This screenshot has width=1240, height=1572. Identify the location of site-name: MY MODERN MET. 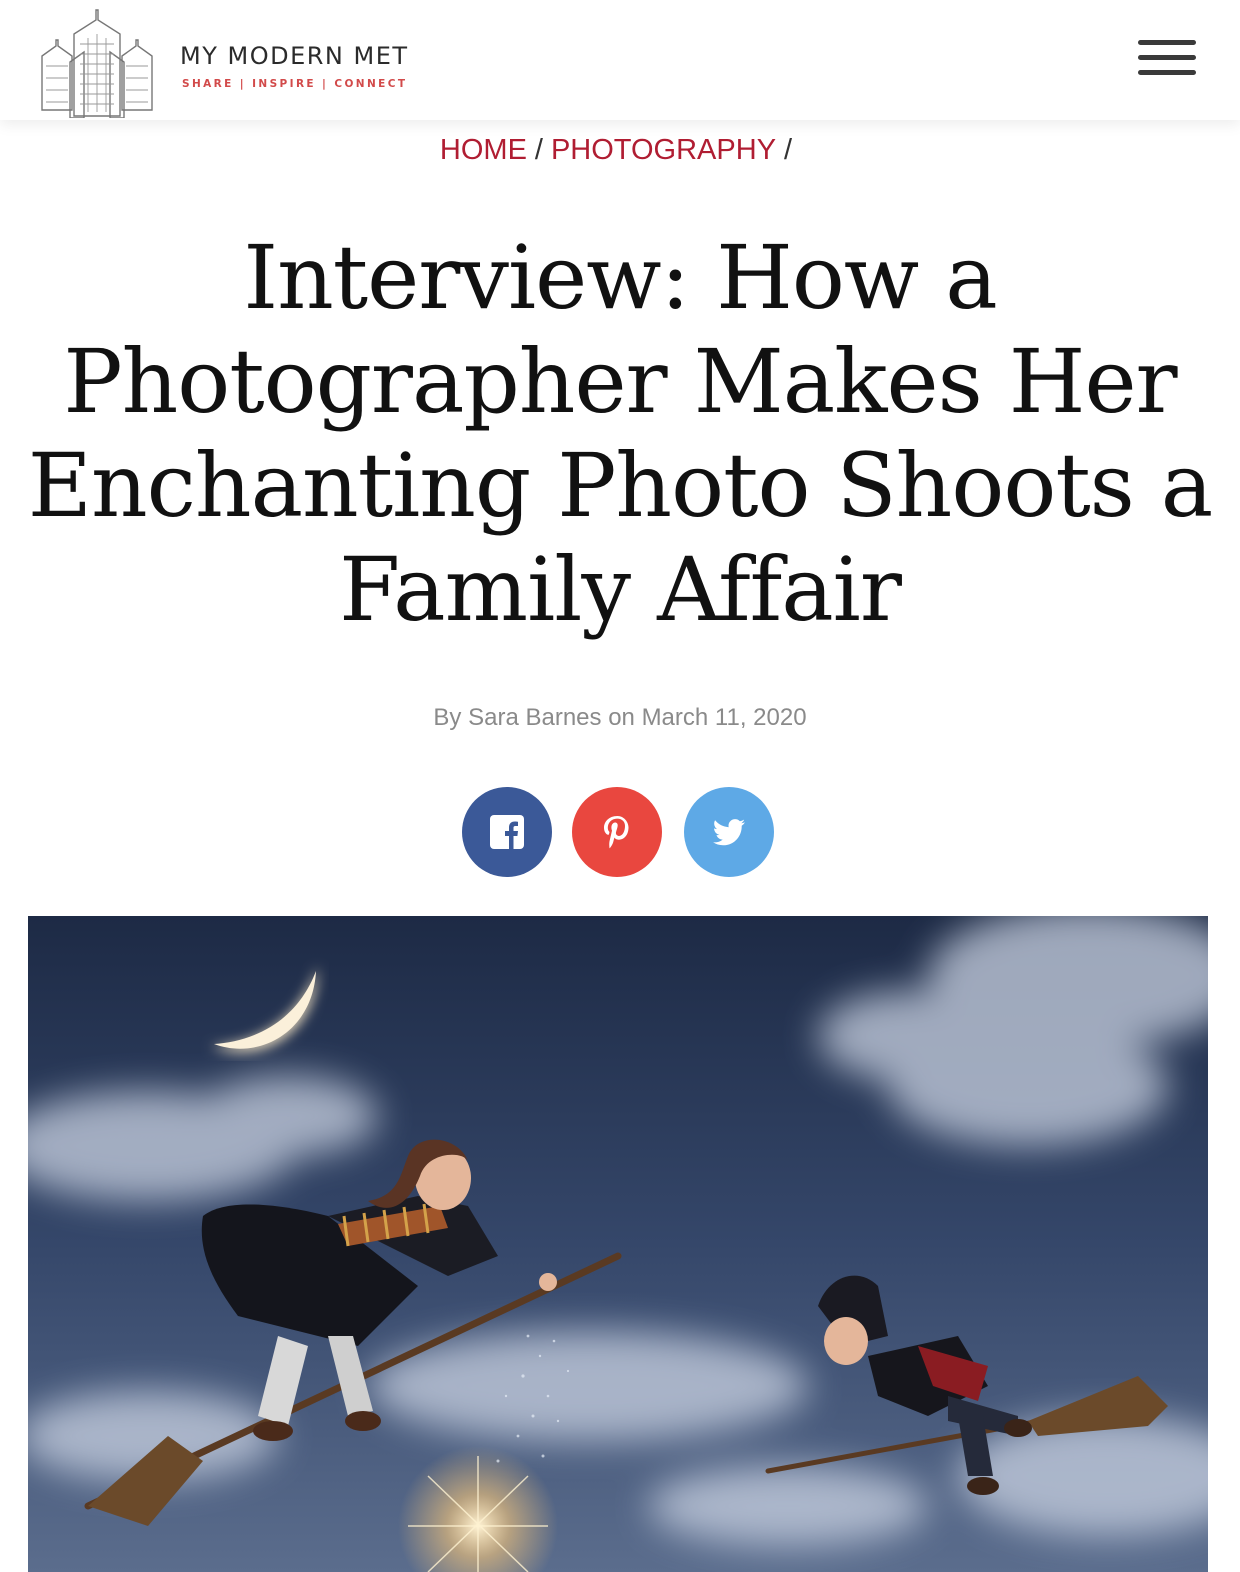
(294, 56).